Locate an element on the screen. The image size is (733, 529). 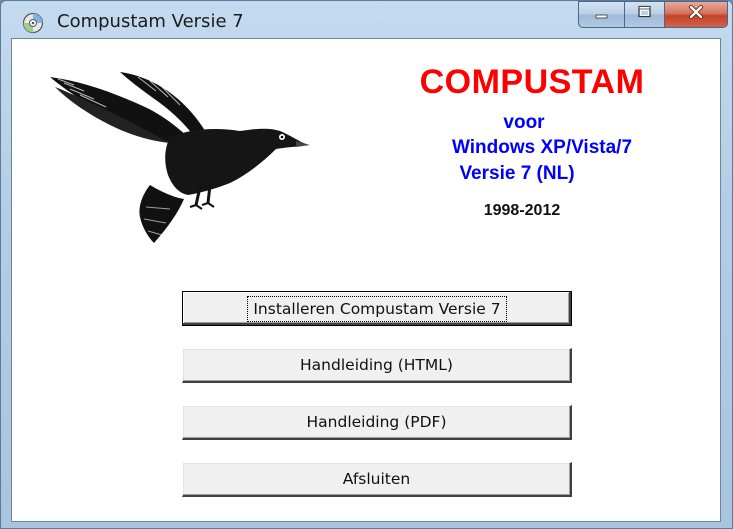
exit-button-label: Afsluiten is located at coordinates (376, 479).